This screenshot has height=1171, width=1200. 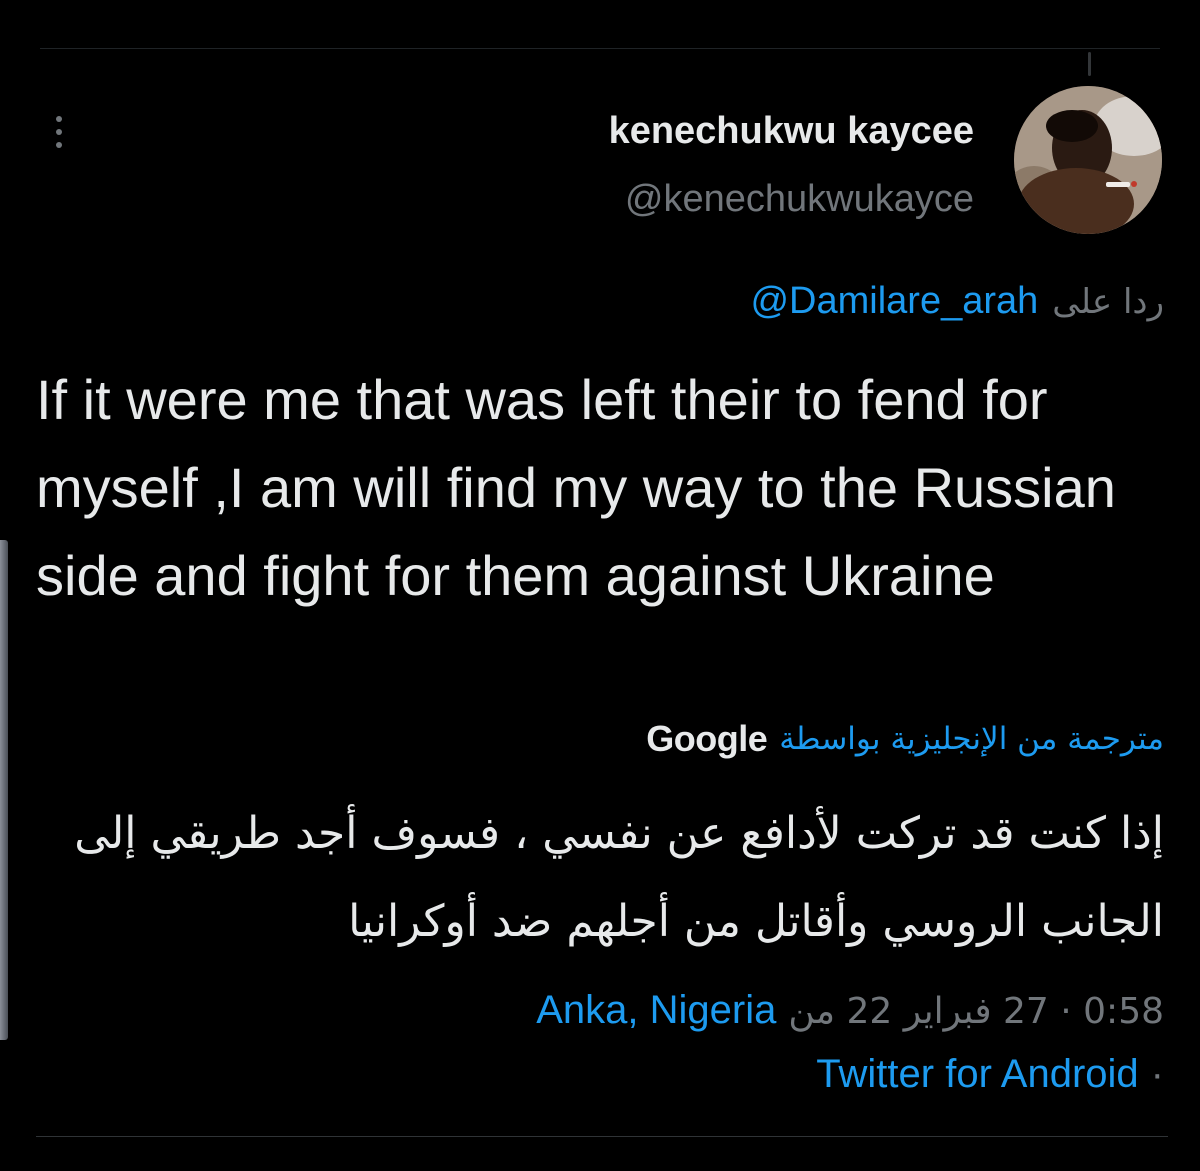 I want to click on tweet-source-link: Twitter for Android, so click(x=977, y=1074).